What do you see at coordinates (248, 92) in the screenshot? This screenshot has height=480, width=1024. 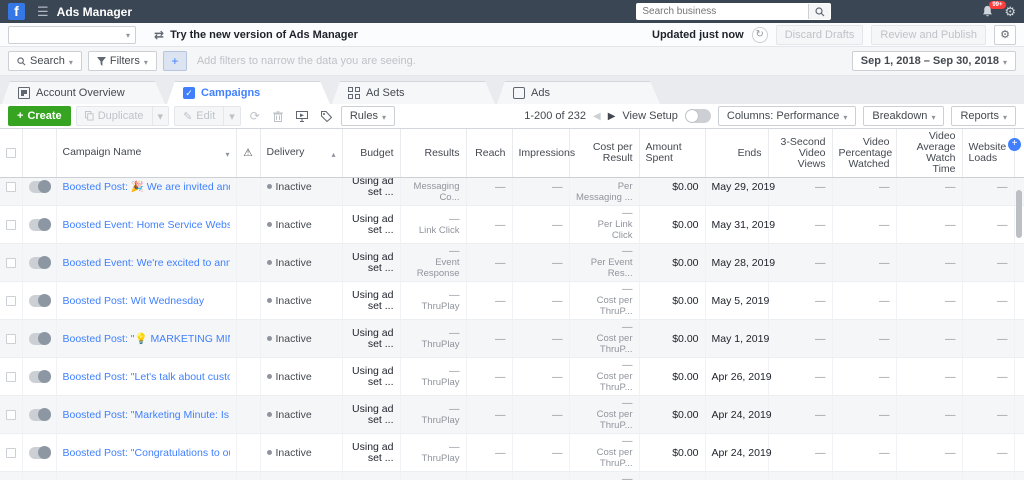 I see `tab-campaigns: ✓ Campaigns` at bounding box center [248, 92].